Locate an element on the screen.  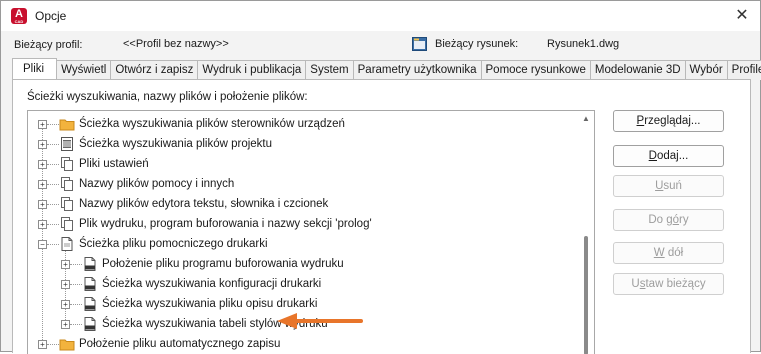
move-down-button: W dół is located at coordinates (668, 253).